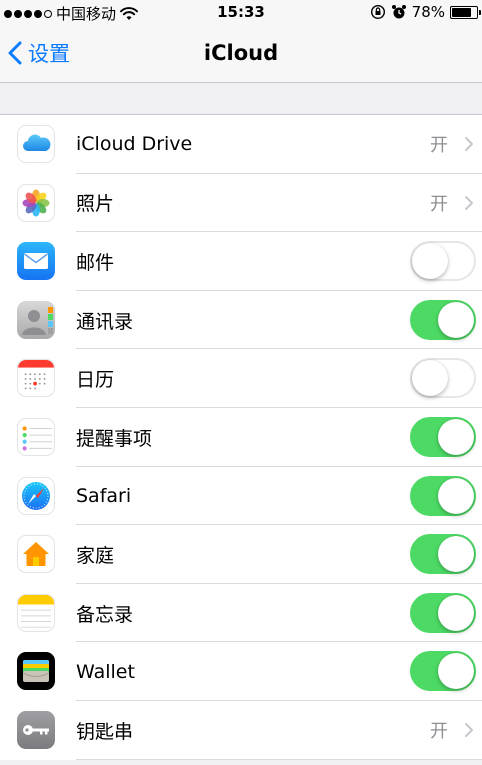 This screenshot has height=765, width=482. I want to click on home-toggle, so click(443, 554).